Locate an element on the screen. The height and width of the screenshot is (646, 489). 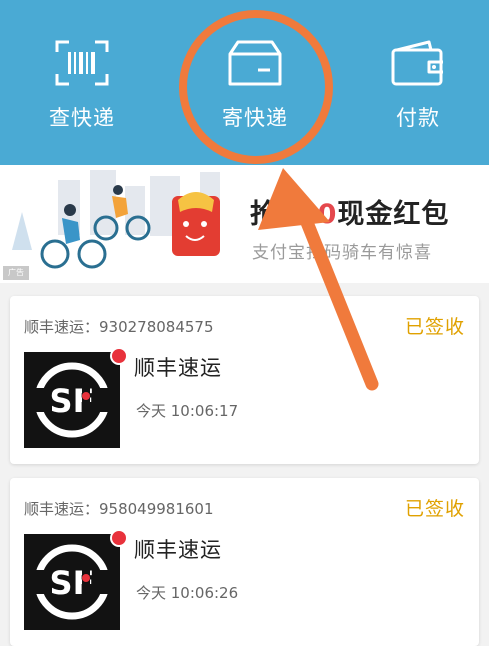
send-express-label: 寄快递 is located at coordinates (255, 118).